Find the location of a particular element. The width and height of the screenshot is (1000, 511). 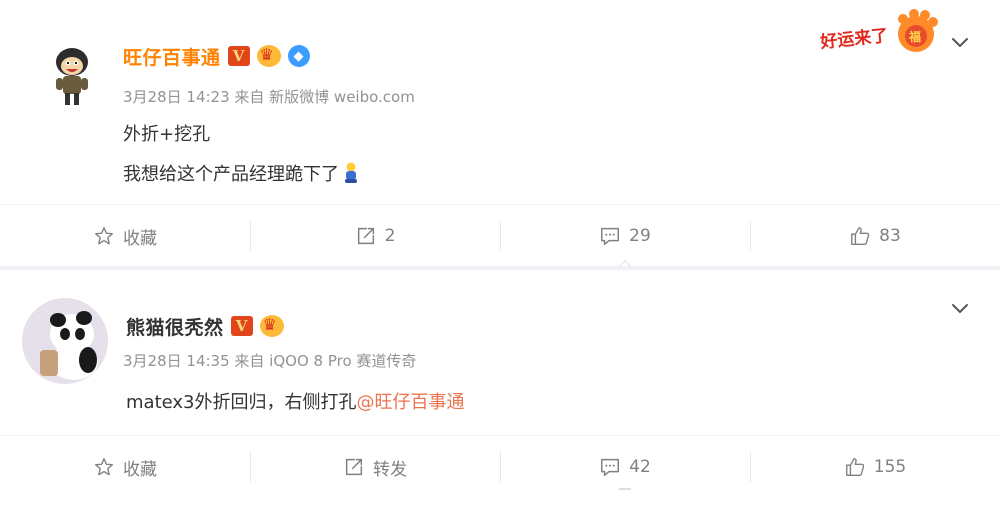

author-name: 旺仔百事通 is located at coordinates (172, 56).